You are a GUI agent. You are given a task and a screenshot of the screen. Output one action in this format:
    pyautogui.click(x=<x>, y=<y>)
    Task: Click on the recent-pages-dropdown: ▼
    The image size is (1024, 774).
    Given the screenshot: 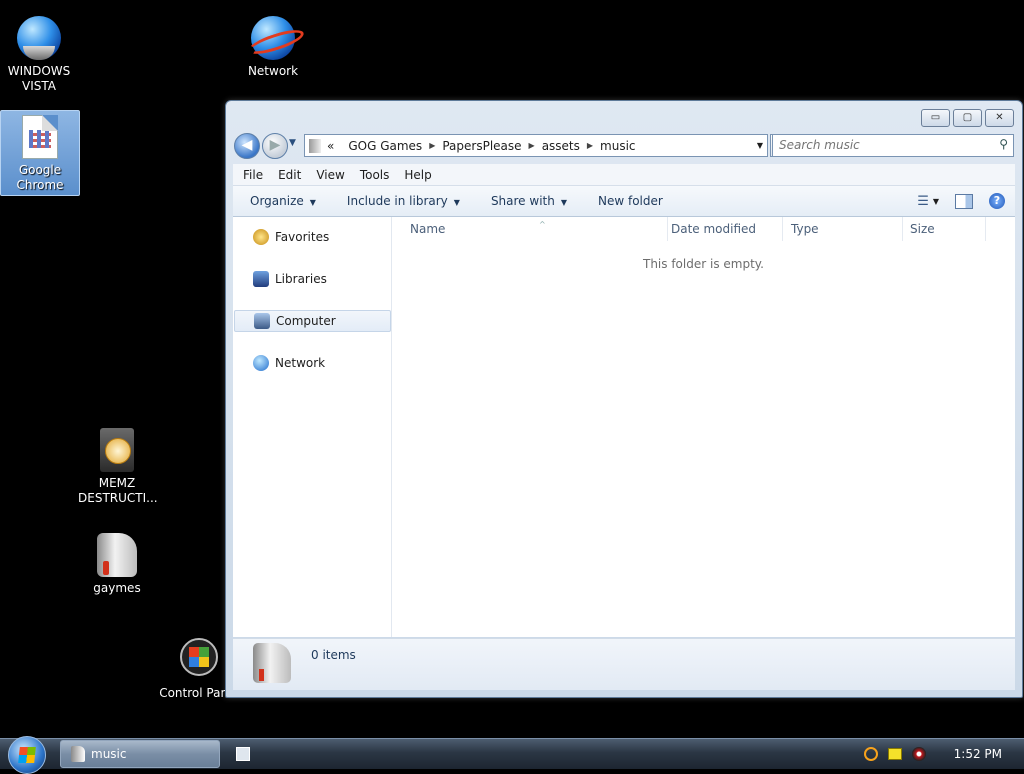 What is the action you would take?
    pyautogui.click(x=292, y=143)
    